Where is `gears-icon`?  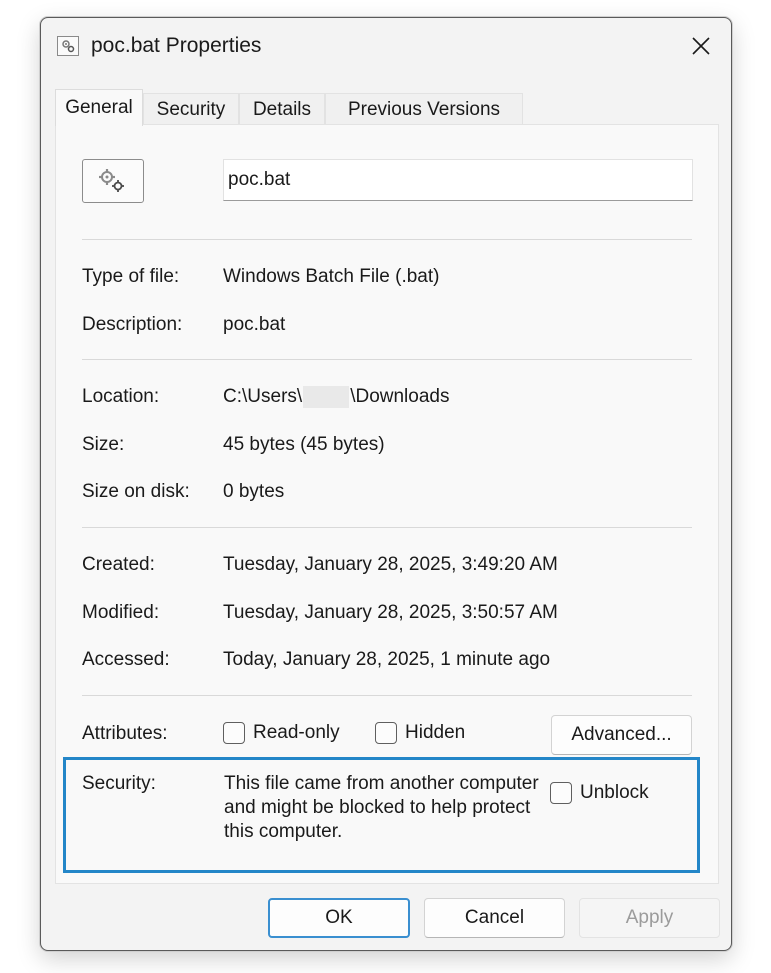
gears-icon is located at coordinates (111, 180).